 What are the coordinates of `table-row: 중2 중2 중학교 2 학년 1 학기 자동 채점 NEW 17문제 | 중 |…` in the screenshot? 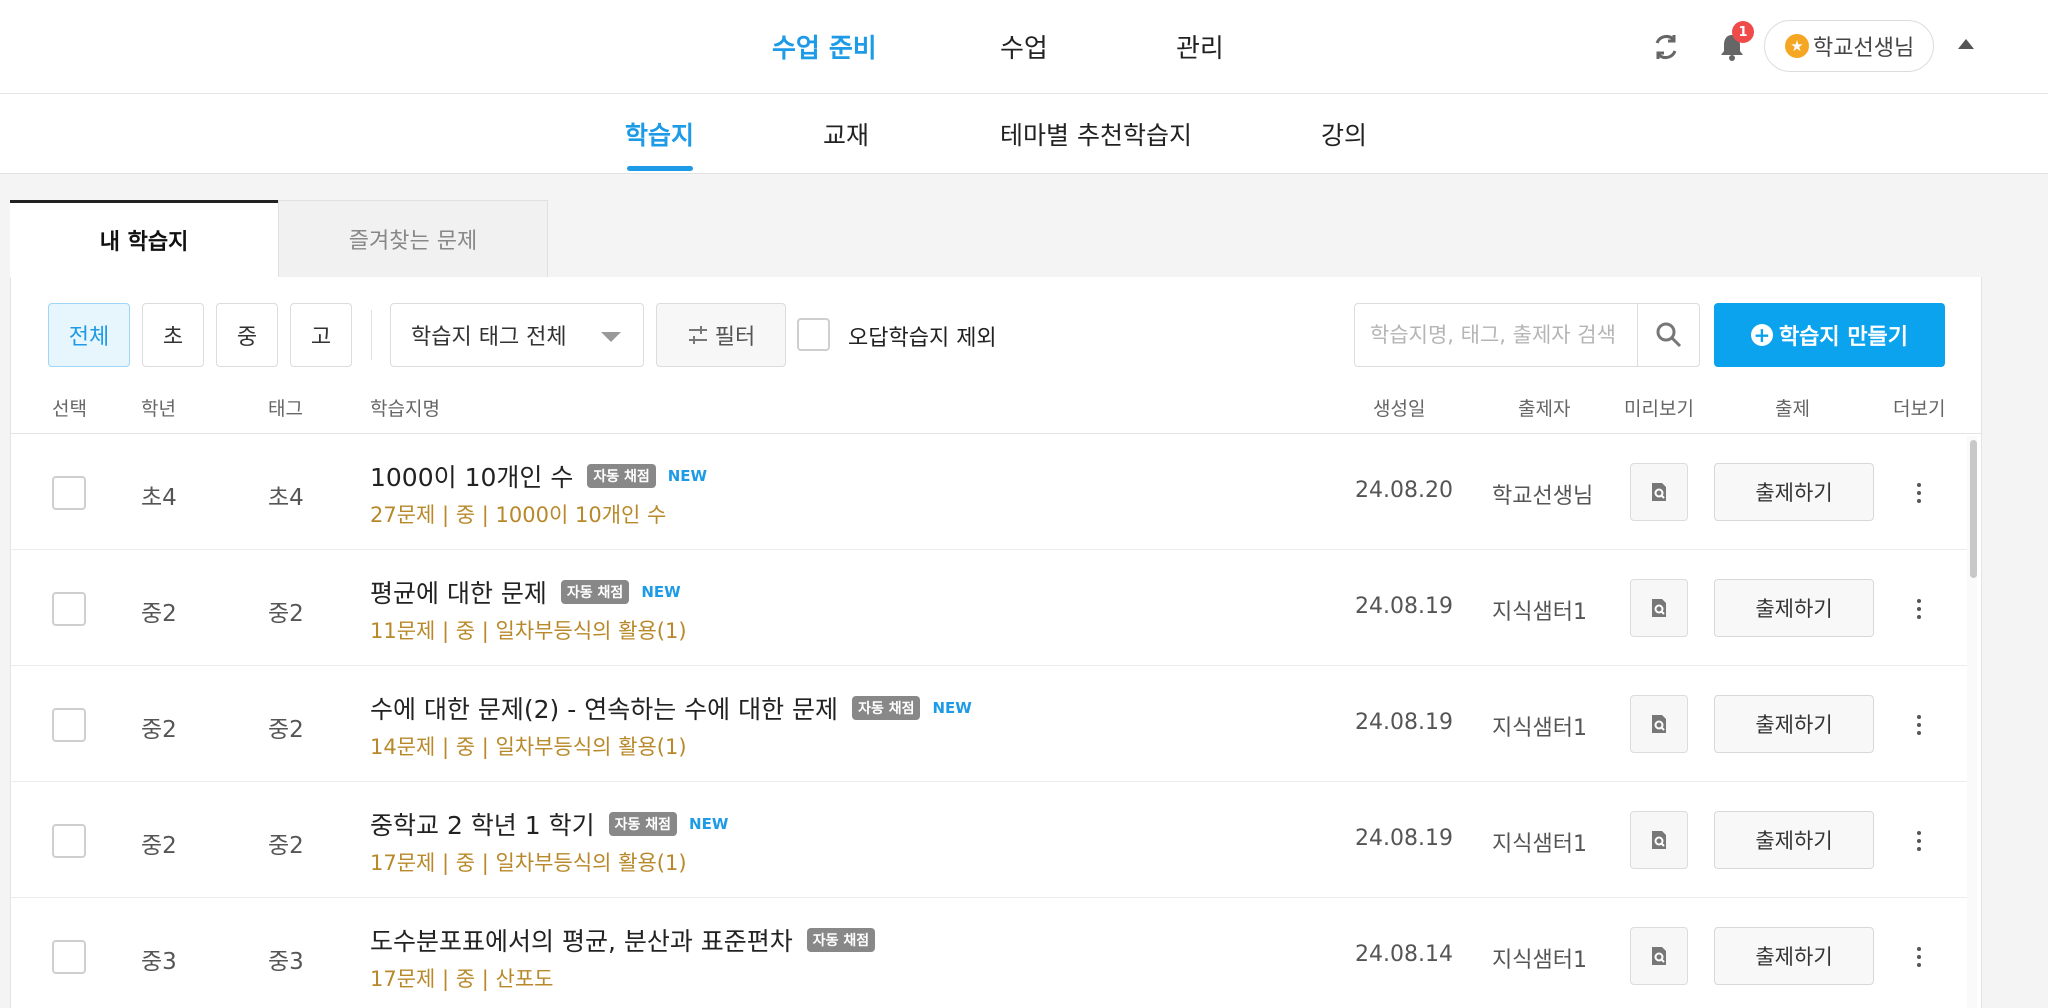 It's located at (990, 840).